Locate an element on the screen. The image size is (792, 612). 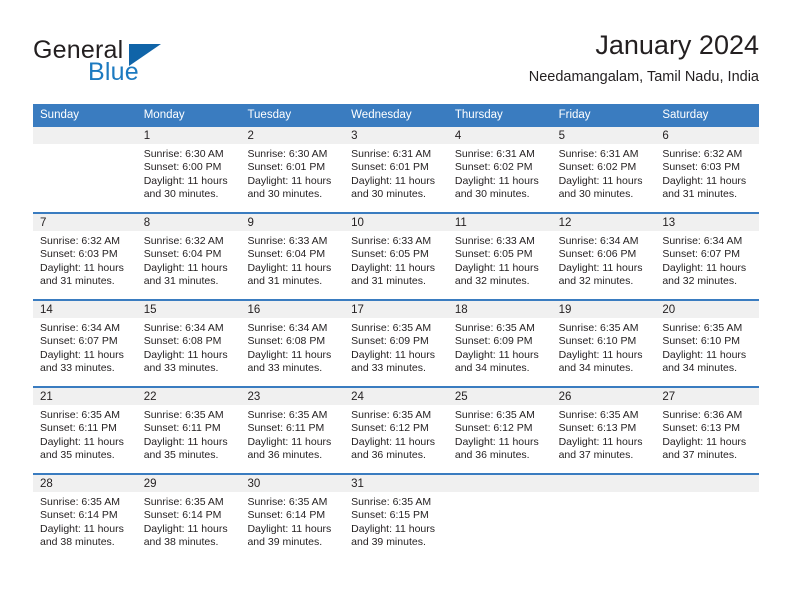
day-number: 31 is located at coordinates (396, 483).